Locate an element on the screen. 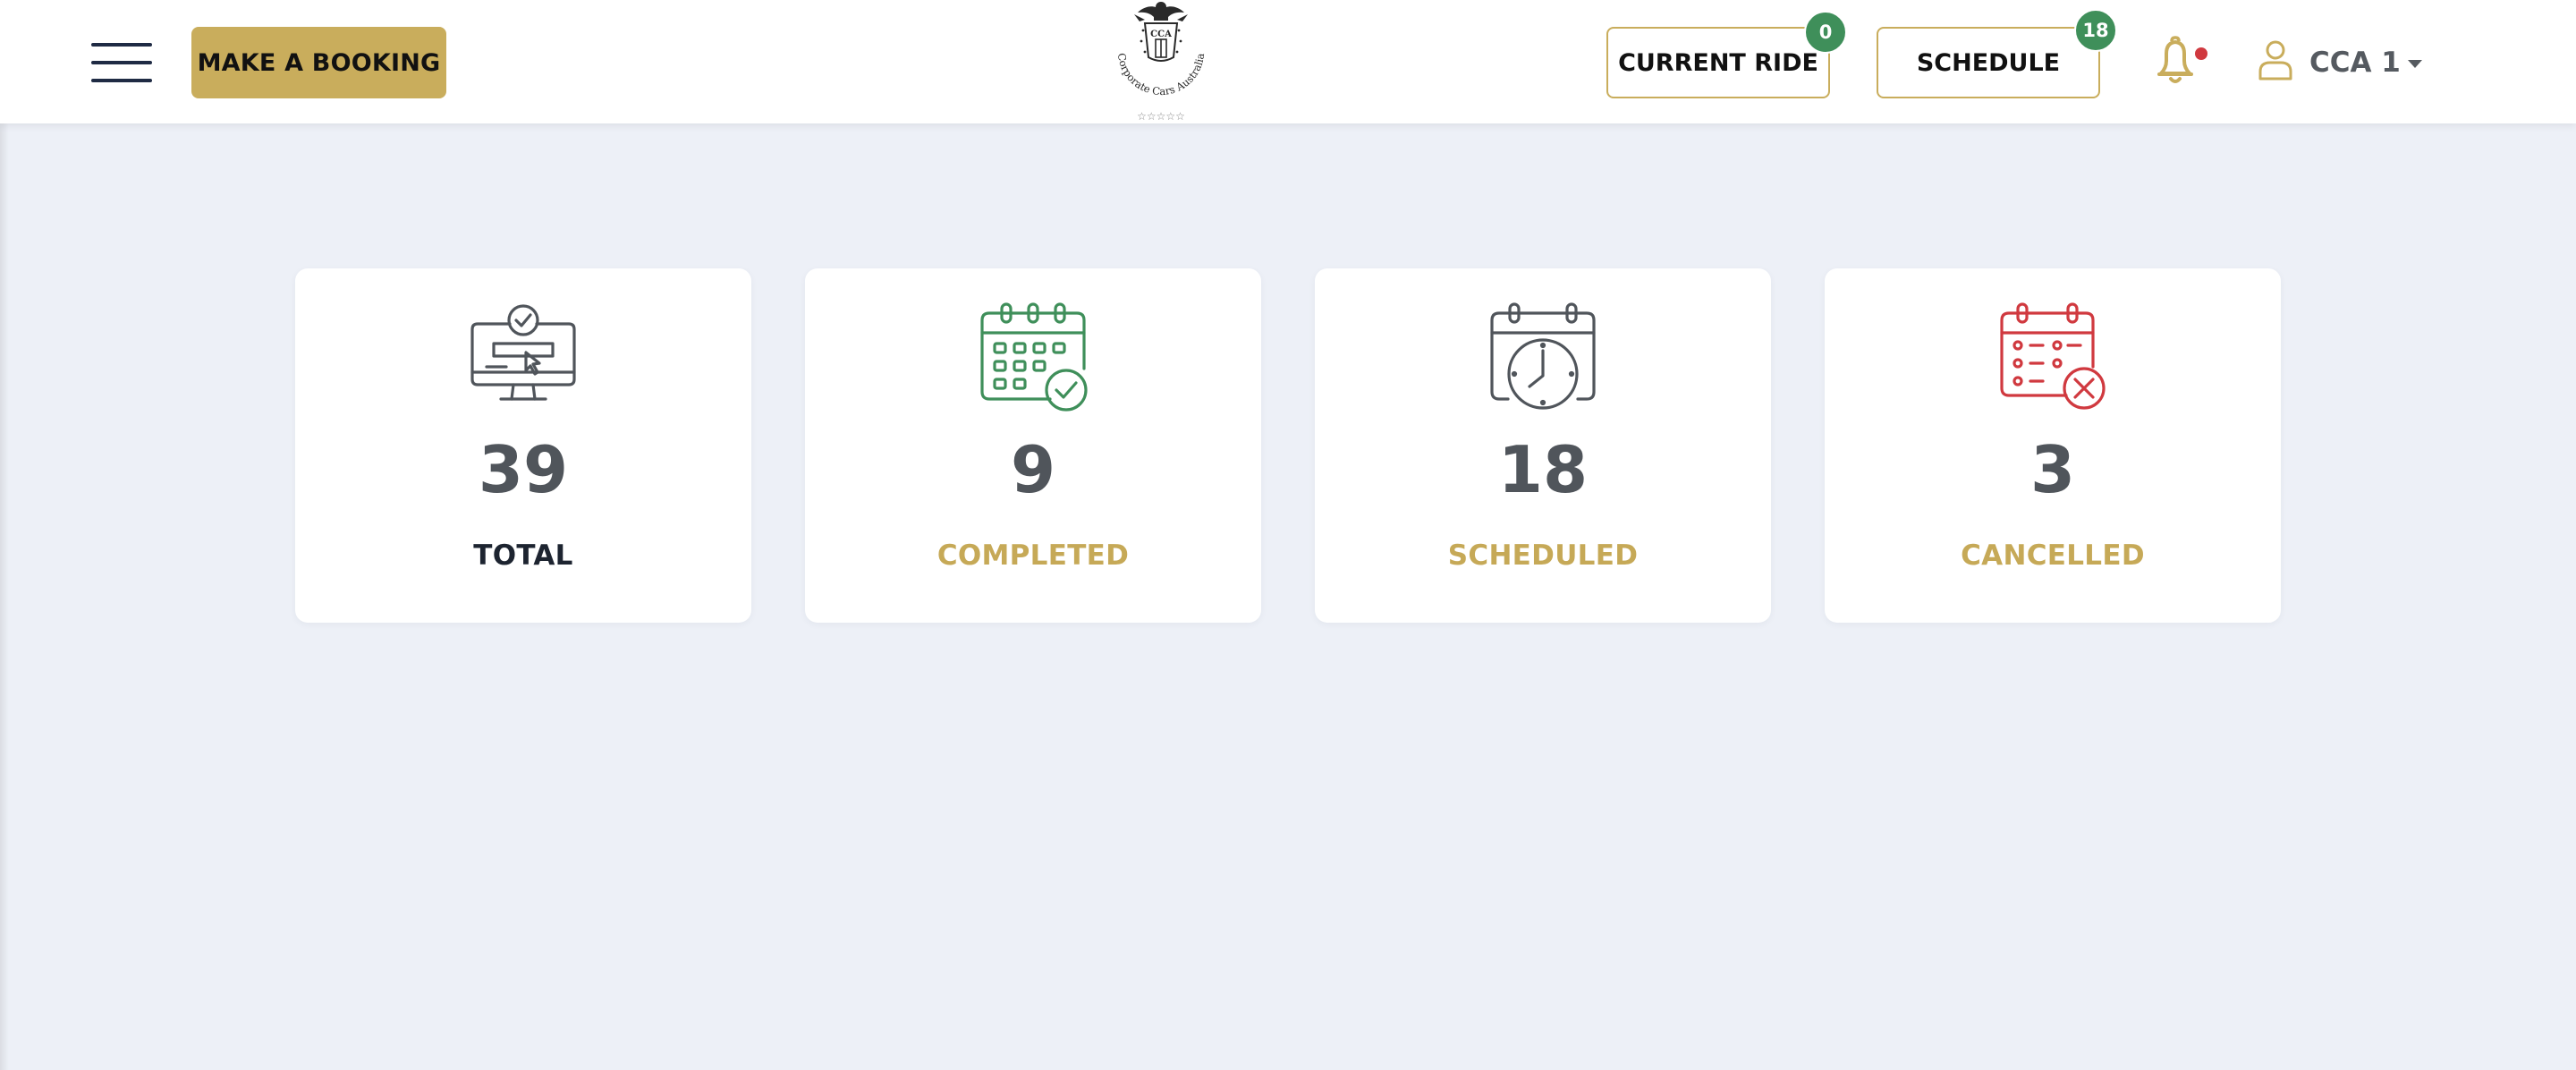 The width and height of the screenshot is (2576, 1070). menu-hamburger-icon is located at coordinates (121, 62).